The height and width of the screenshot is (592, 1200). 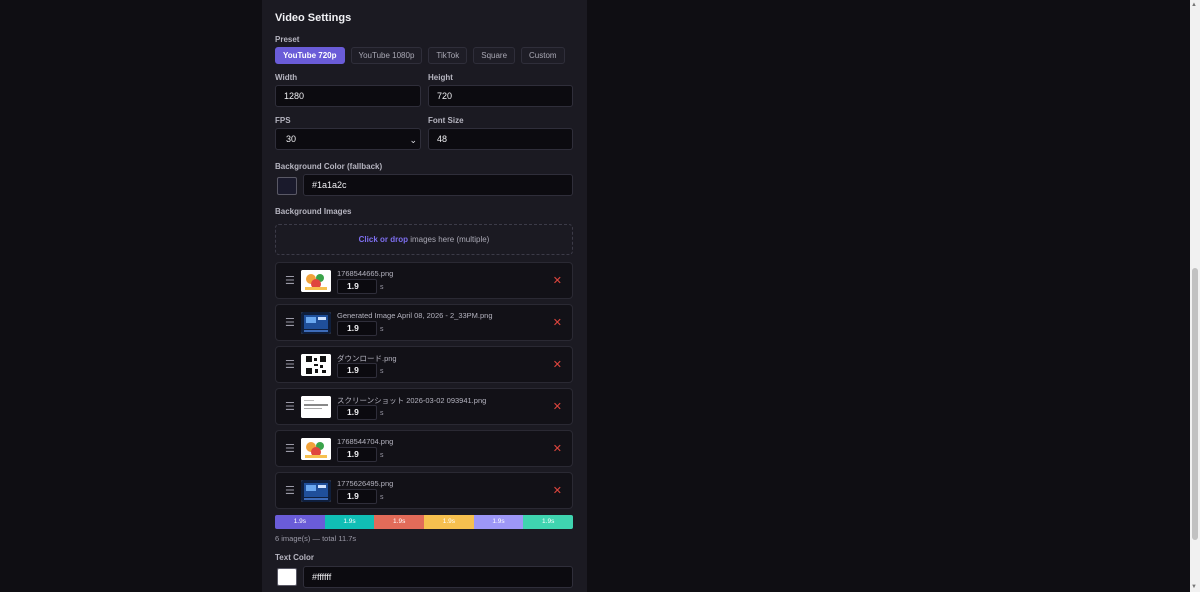 What do you see at coordinates (313, 211) in the screenshot?
I see `bg-images-label: Background Images` at bounding box center [313, 211].